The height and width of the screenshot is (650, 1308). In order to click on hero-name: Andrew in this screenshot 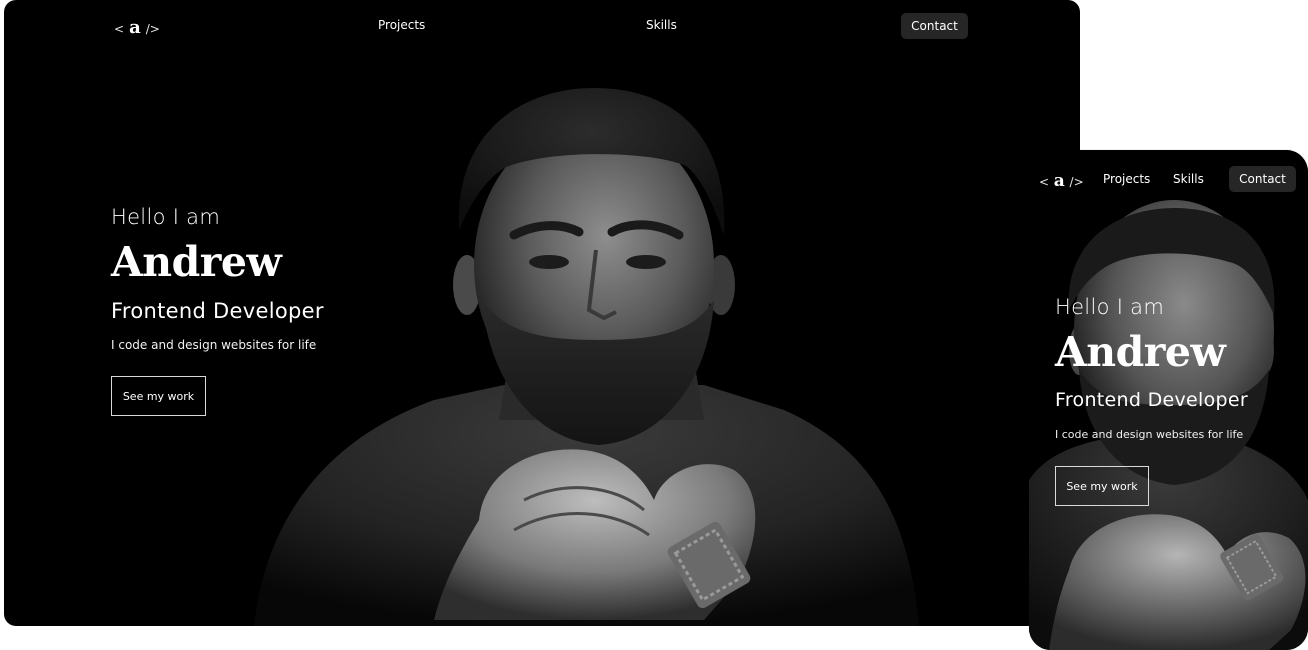, I will do `click(196, 262)`.